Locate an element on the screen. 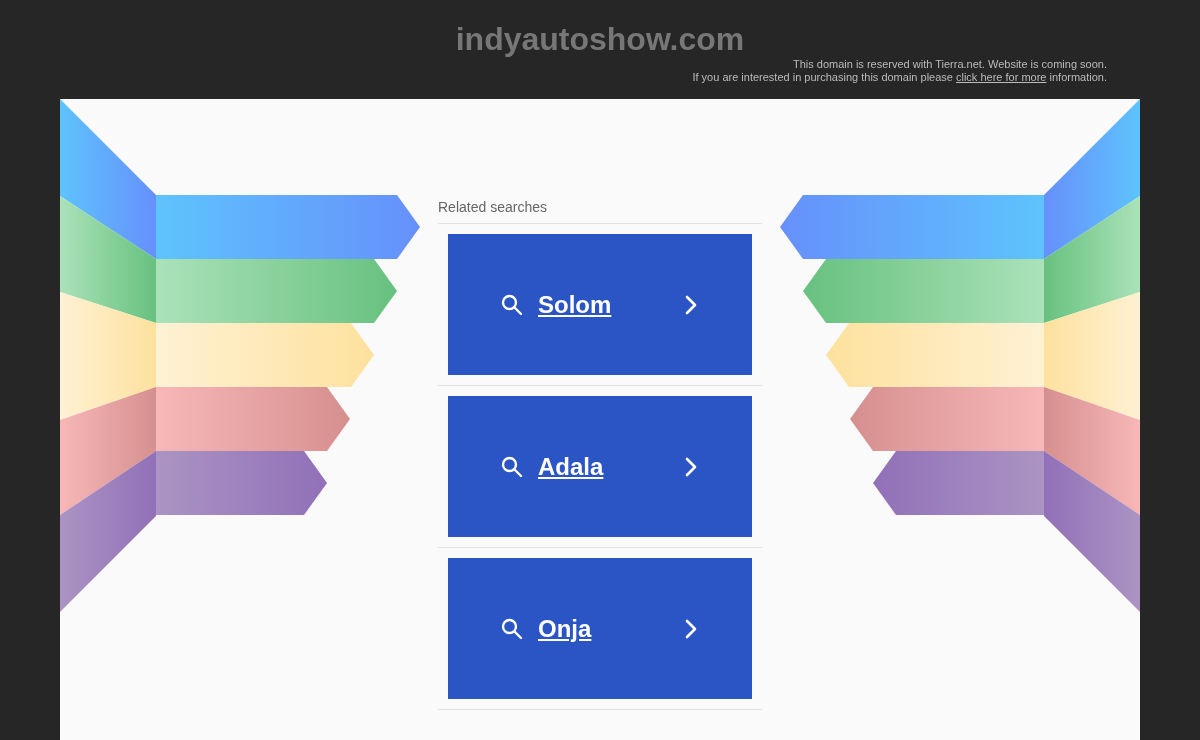 This screenshot has width=1200, height=740. section-heading: Related searches is located at coordinates (492, 207).